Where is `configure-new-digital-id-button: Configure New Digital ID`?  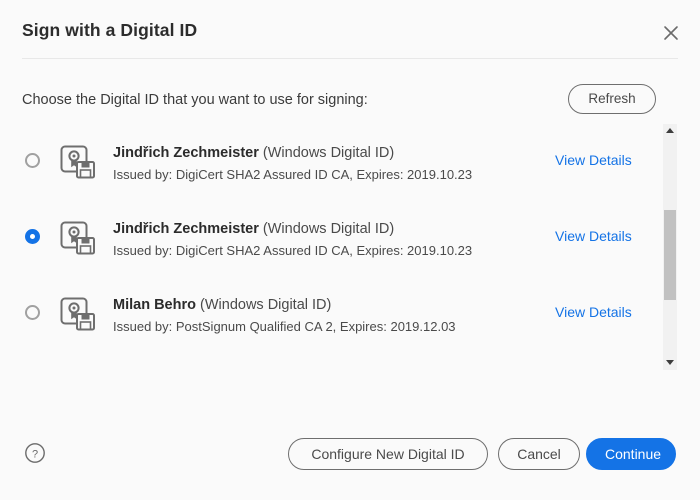
configure-new-digital-id-button: Configure New Digital ID is located at coordinates (388, 454).